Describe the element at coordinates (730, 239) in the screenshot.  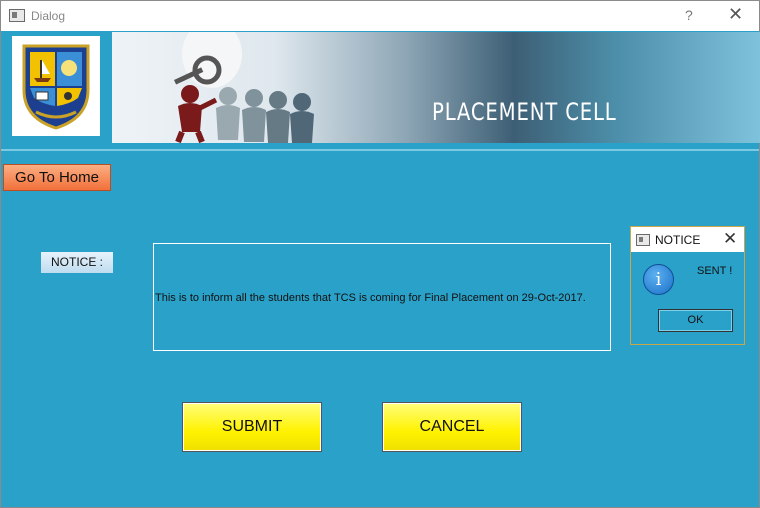
I see `message-box-close-button: ✕` at that location.